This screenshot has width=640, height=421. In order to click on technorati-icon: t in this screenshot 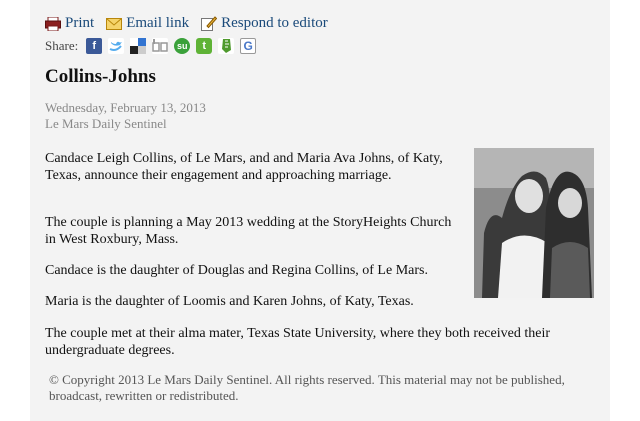, I will do `click(204, 46)`.